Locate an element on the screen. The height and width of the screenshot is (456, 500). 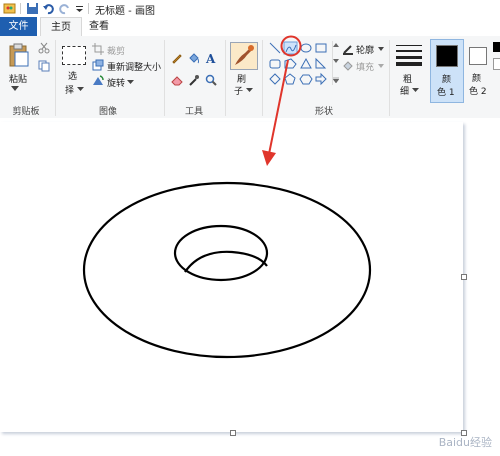
color2-button: 颜 色 2 is located at coordinates (478, 70).